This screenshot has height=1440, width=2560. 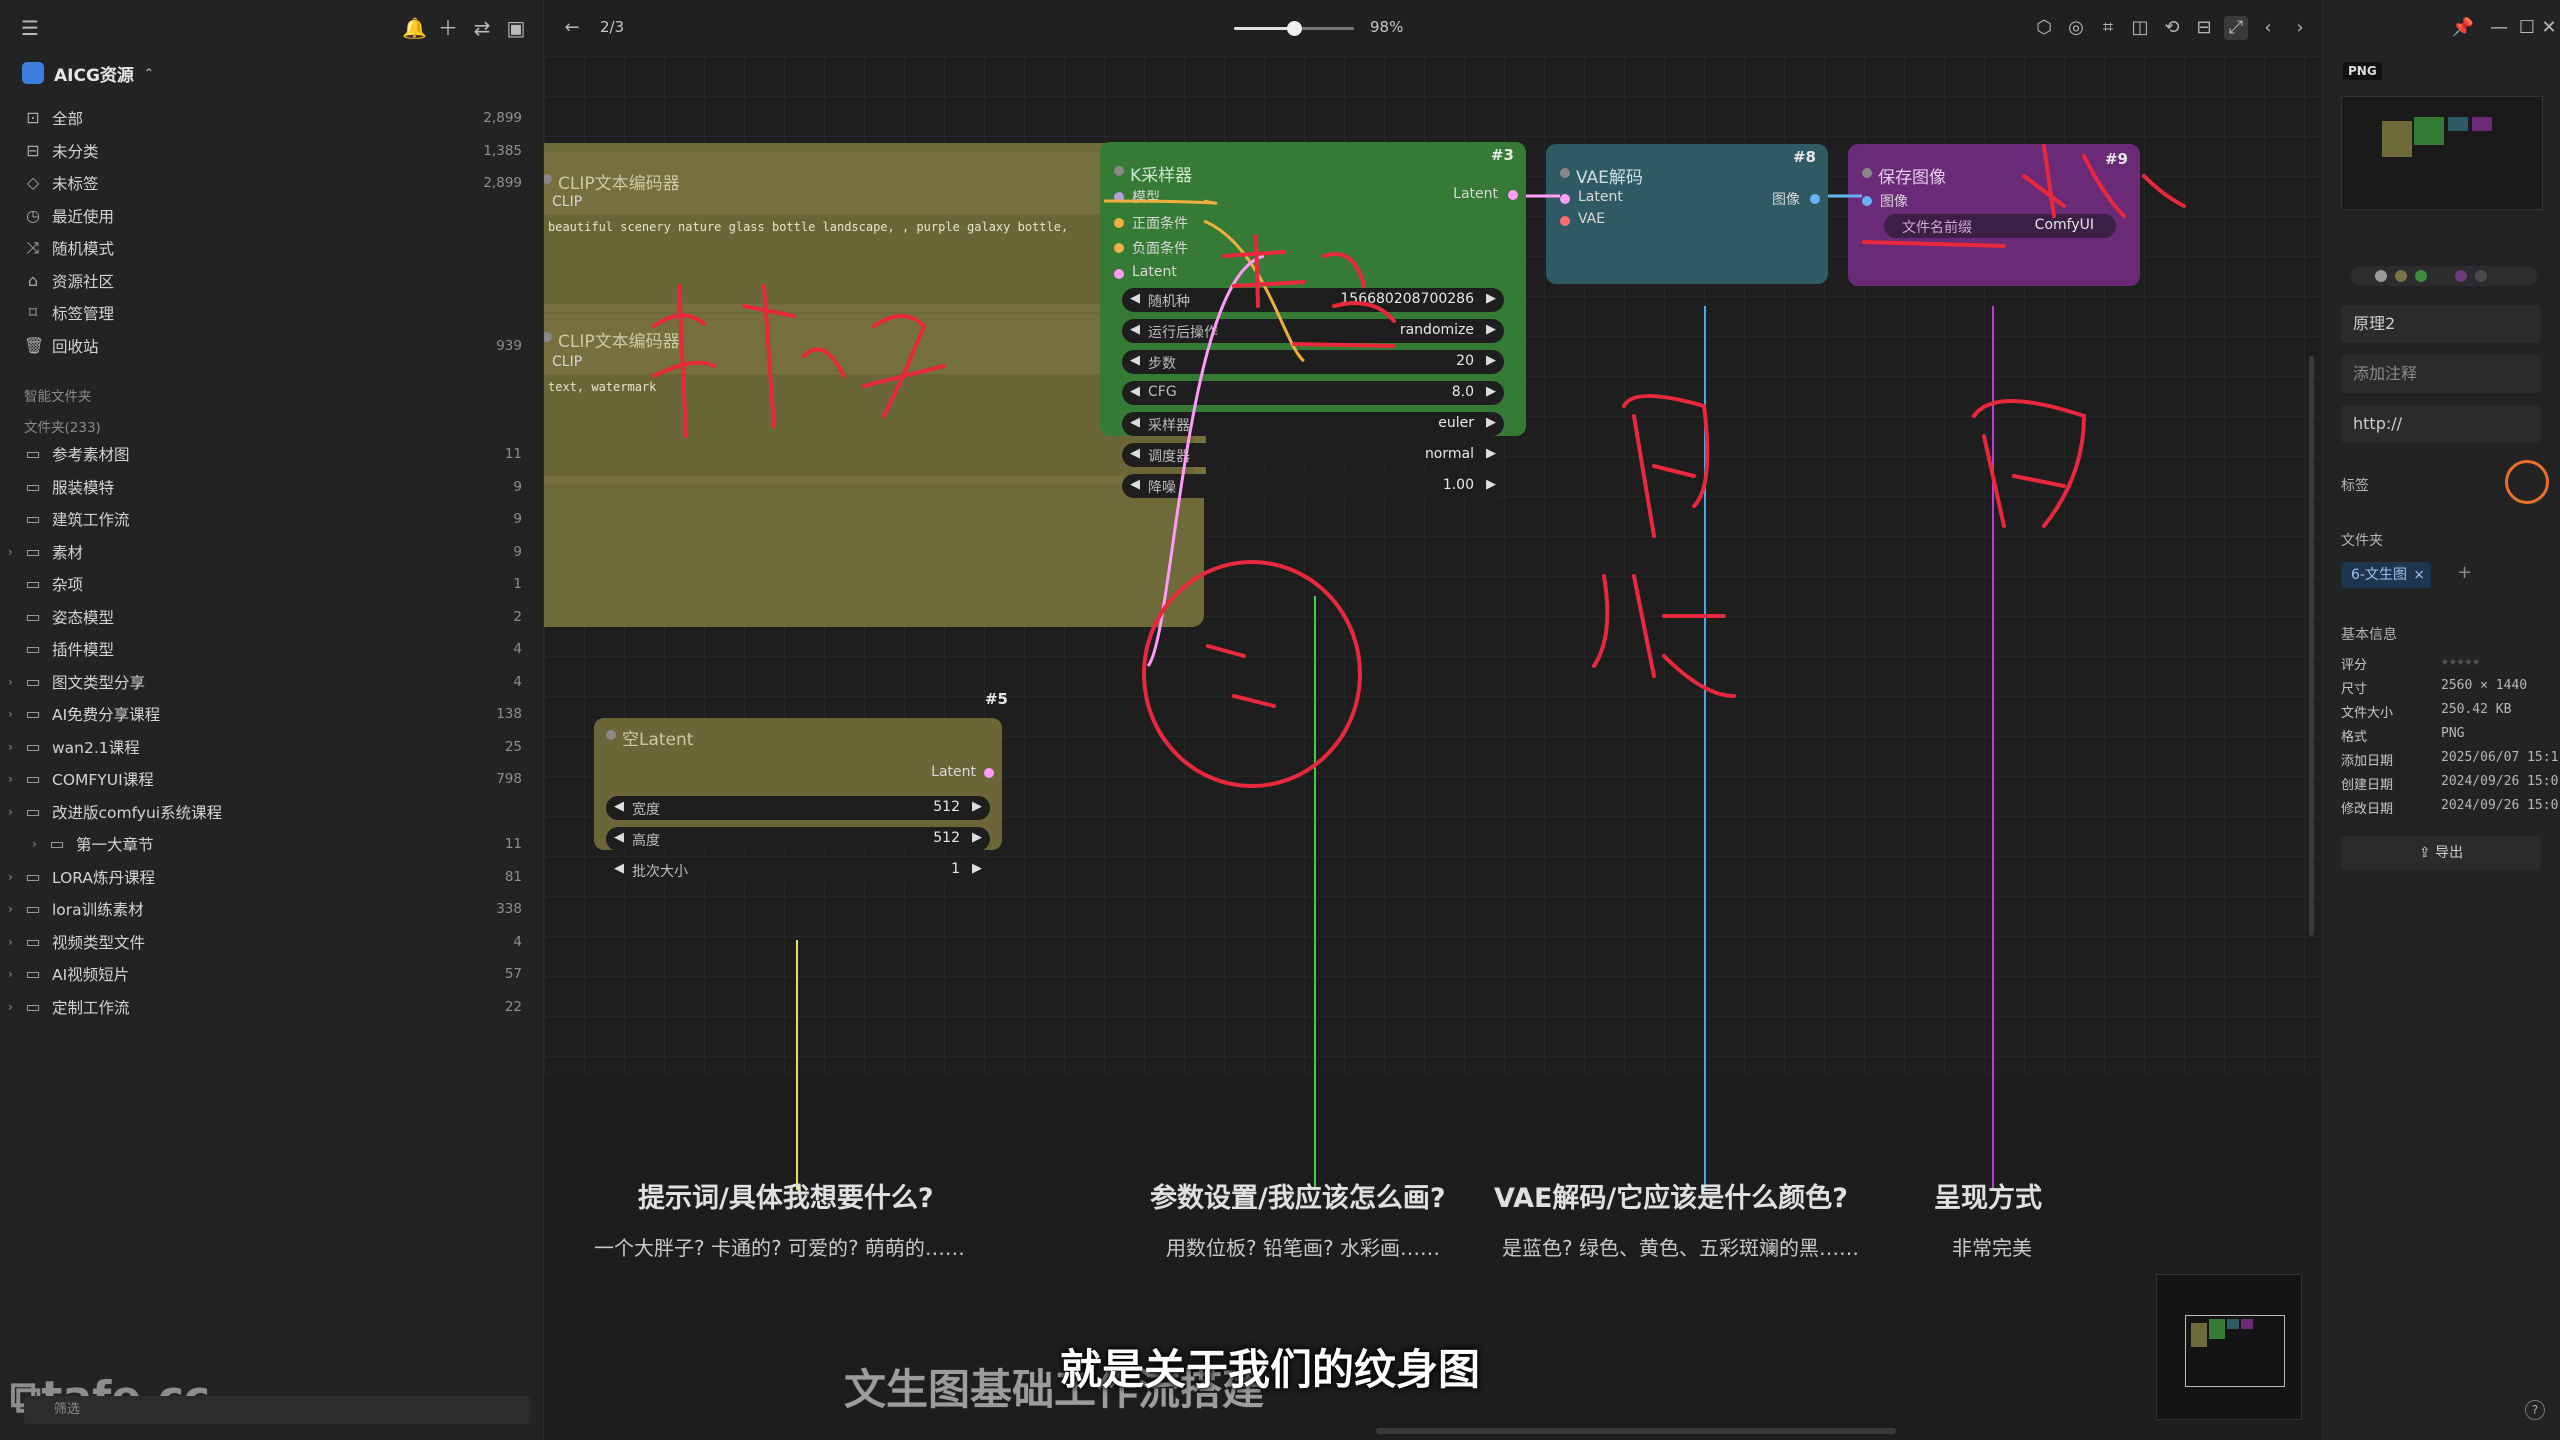 I want to click on ocr-icon: ◎, so click(x=2076, y=28).